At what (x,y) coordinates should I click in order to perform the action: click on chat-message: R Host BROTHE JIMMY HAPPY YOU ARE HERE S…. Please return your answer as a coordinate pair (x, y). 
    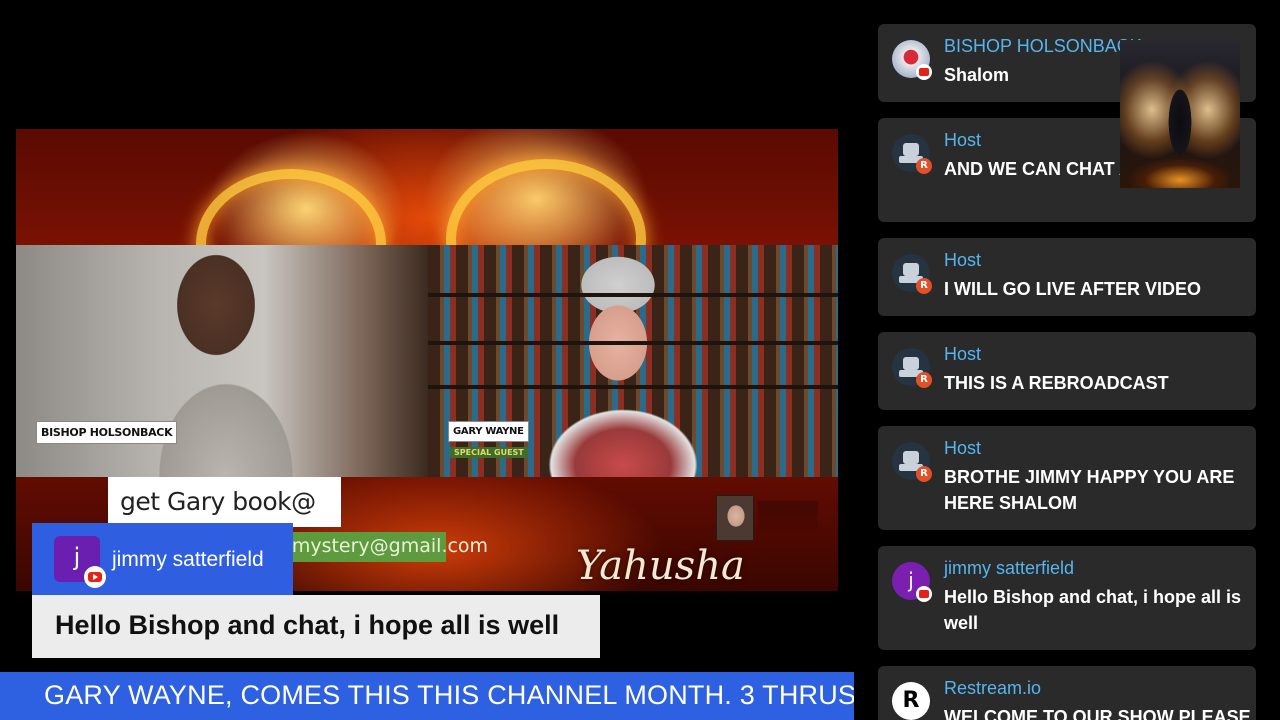
    Looking at the image, I should click on (1067, 478).